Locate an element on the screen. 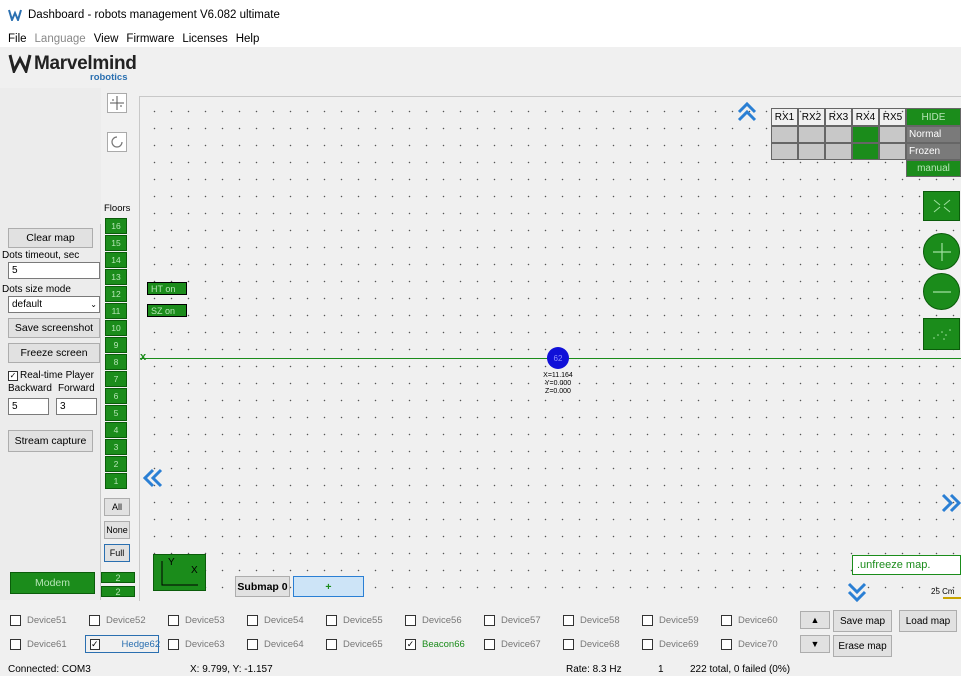 The height and width of the screenshot is (676, 961). save-map-button: Save map is located at coordinates (862, 621).